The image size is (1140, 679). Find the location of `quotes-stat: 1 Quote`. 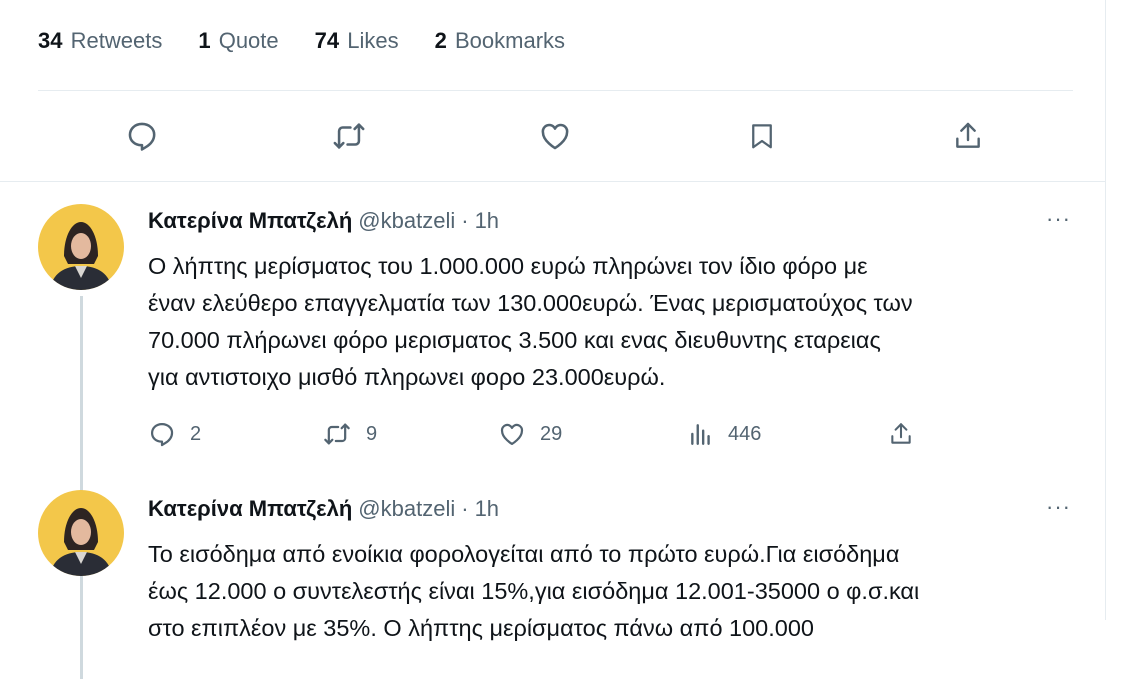

quotes-stat: 1 Quote is located at coordinates (238, 41).